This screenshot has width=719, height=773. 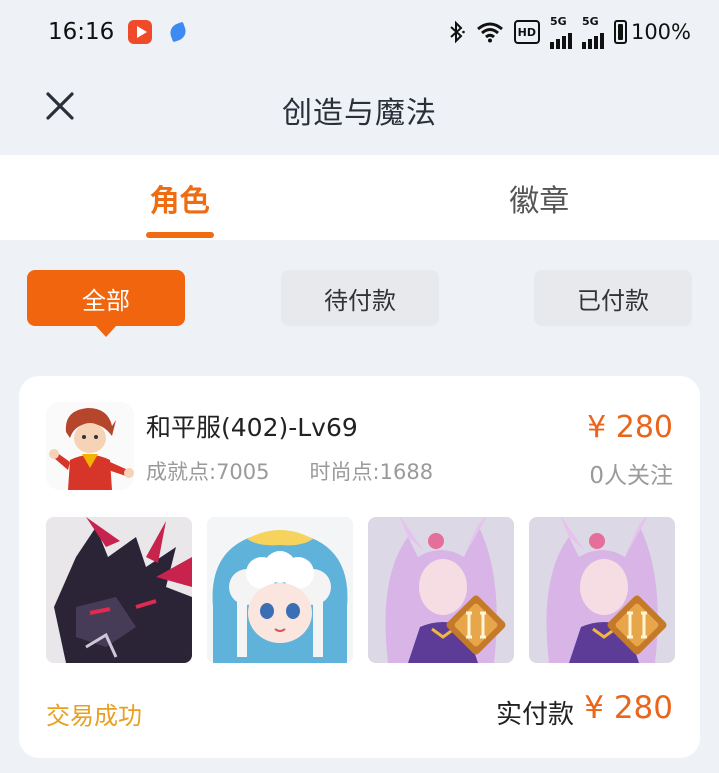 What do you see at coordinates (630, 427) in the screenshot?
I see `listing-price: ¥ 280` at bounding box center [630, 427].